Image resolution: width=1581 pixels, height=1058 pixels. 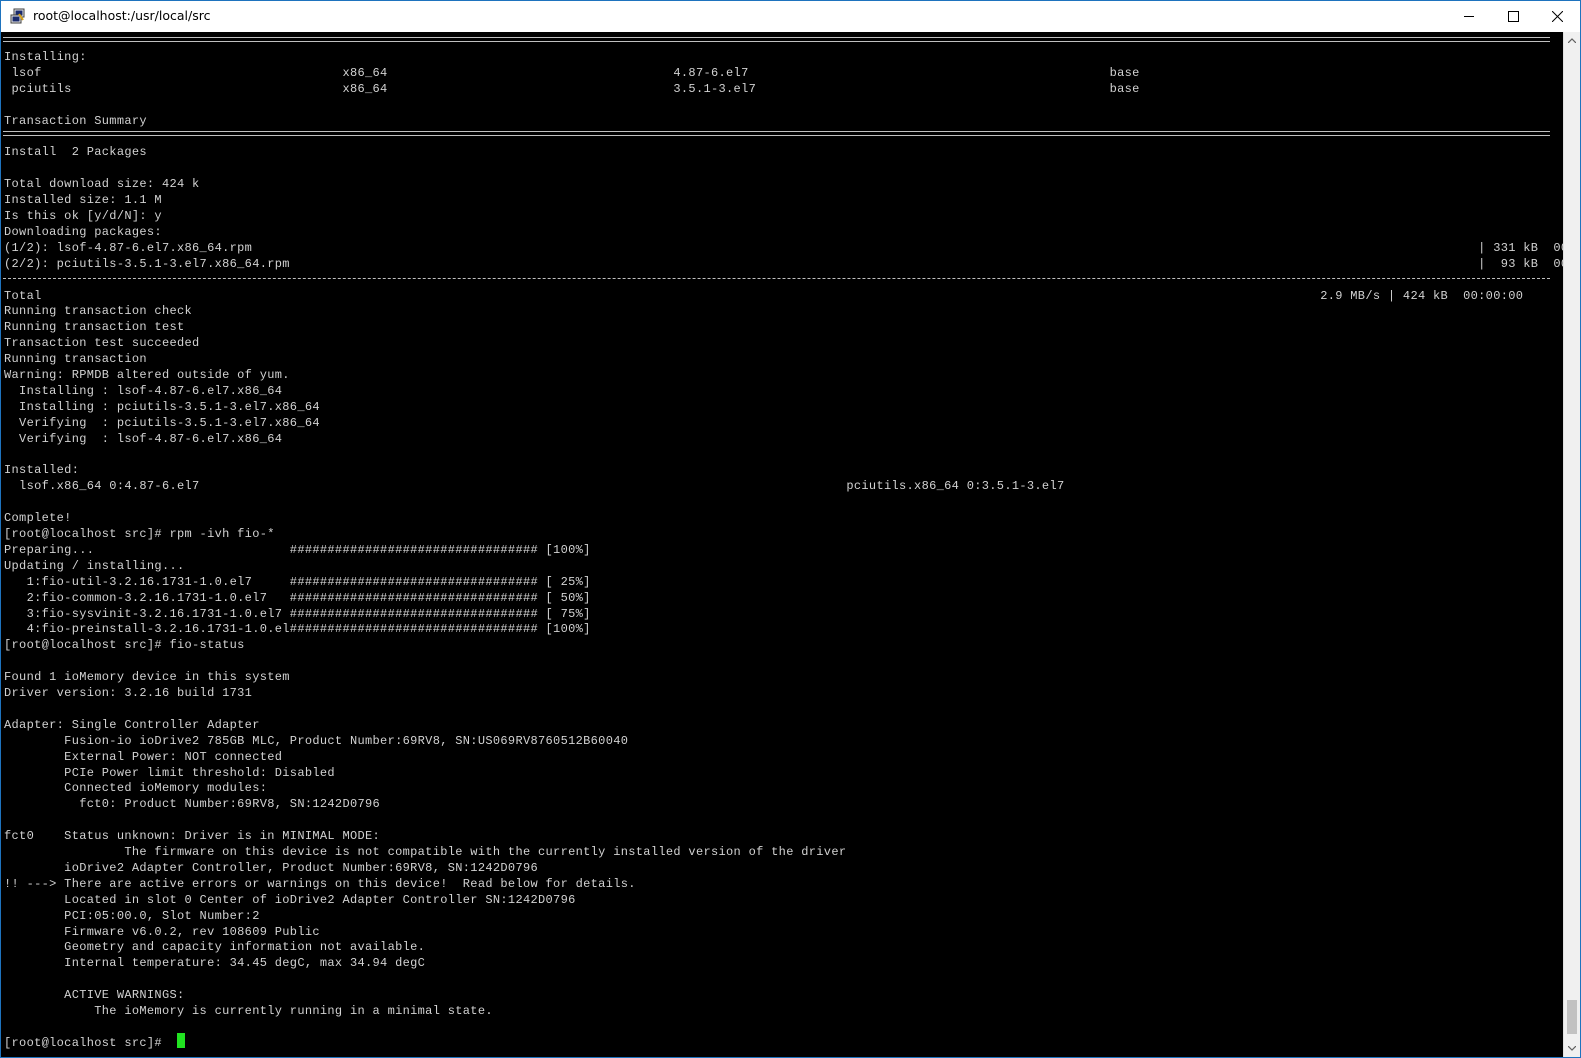 I want to click on maximize-icon, so click(x=1513, y=16).